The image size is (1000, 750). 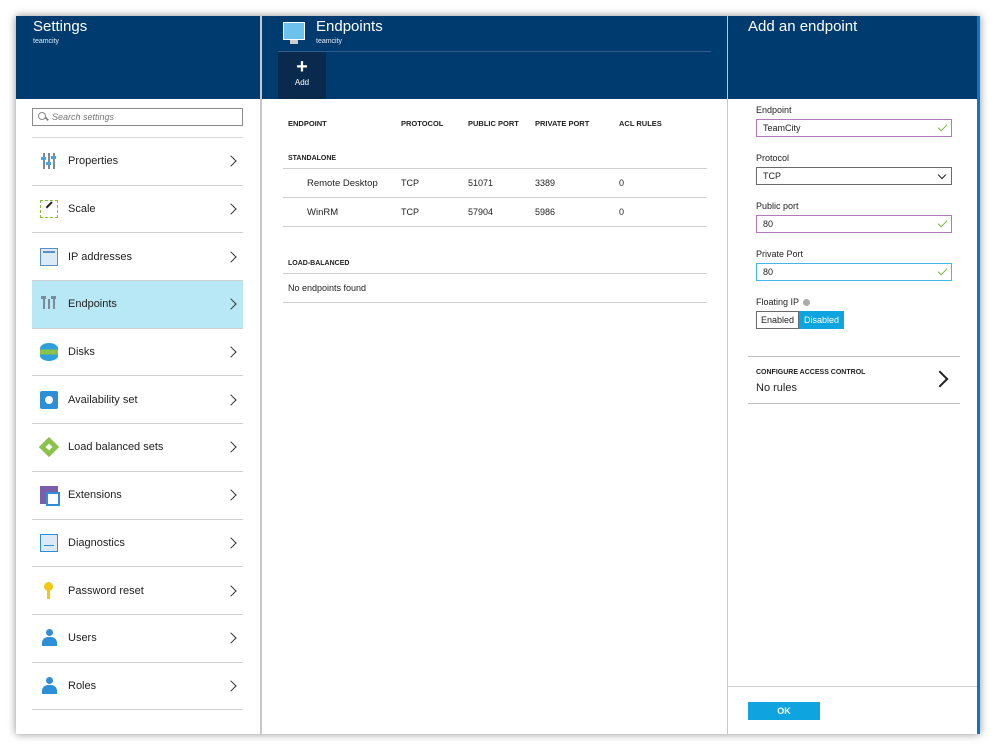 I want to click on menu-item-endpoints: Endpoints, so click(x=137, y=305).